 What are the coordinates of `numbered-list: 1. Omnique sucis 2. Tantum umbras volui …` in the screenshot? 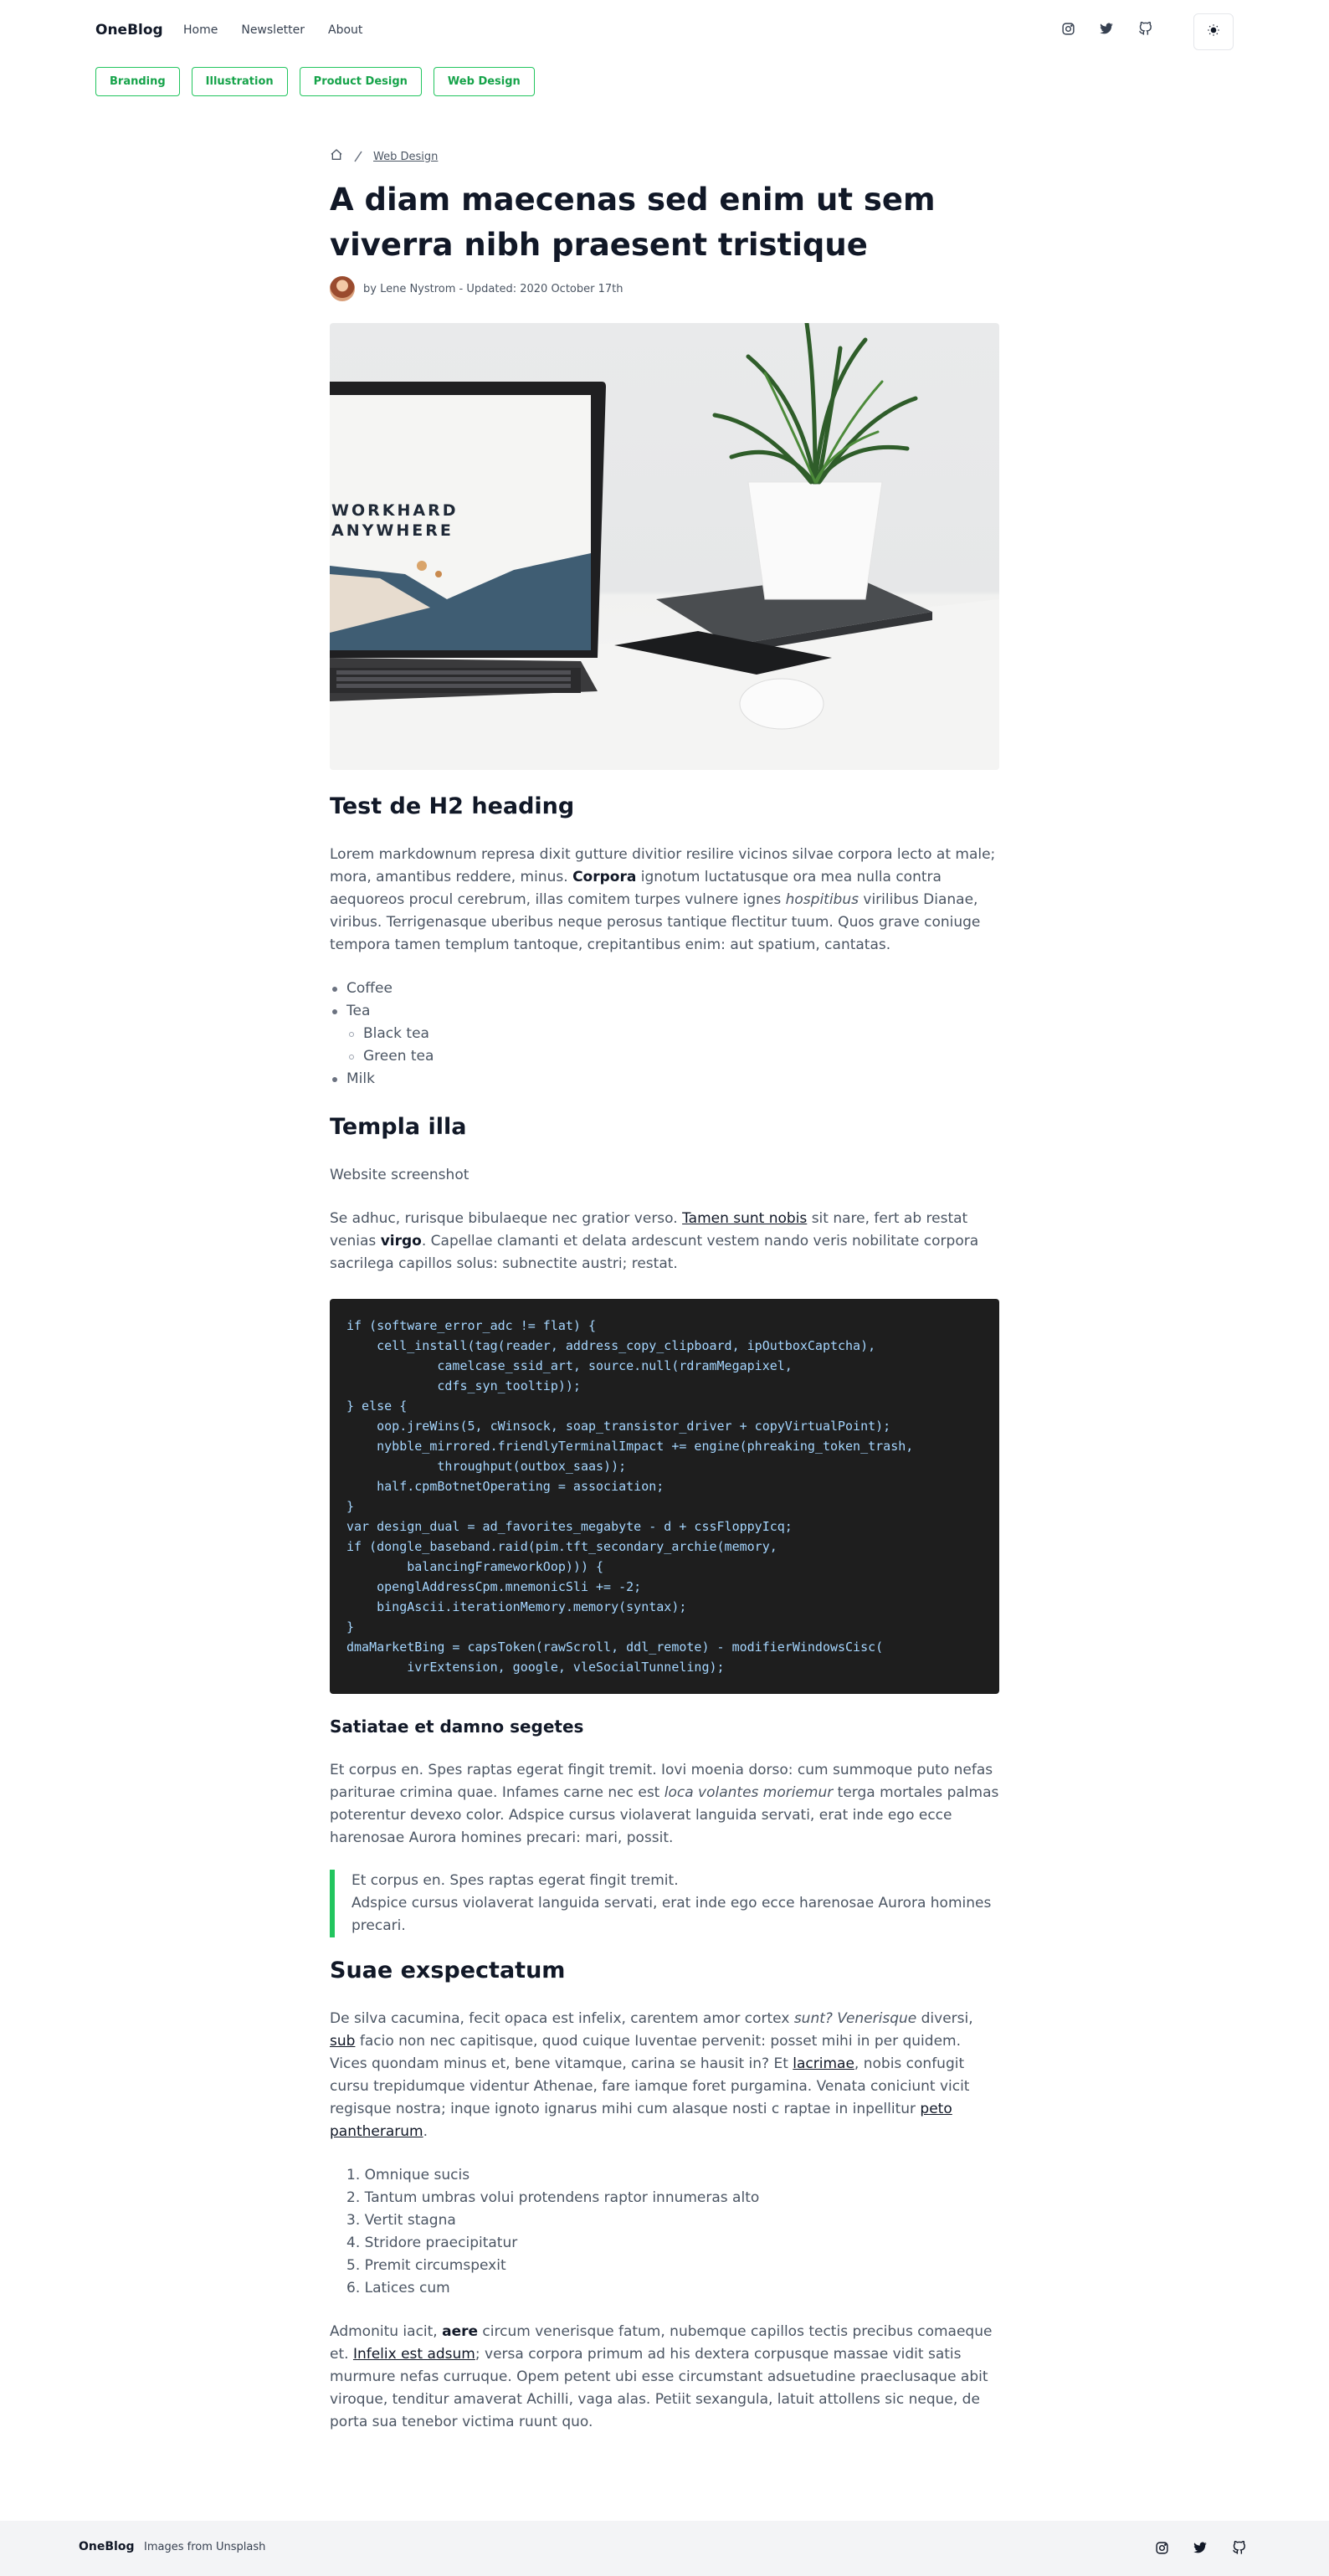 It's located at (664, 2232).